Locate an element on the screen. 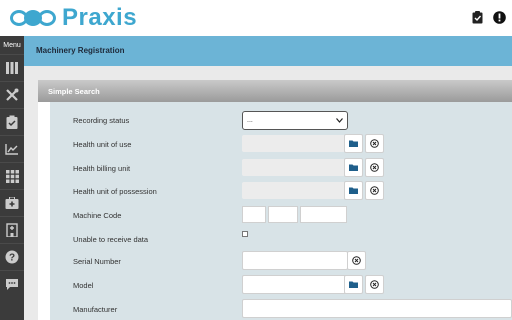 This screenshot has height=320, width=512. sidebar-item-grid is located at coordinates (12, 175).